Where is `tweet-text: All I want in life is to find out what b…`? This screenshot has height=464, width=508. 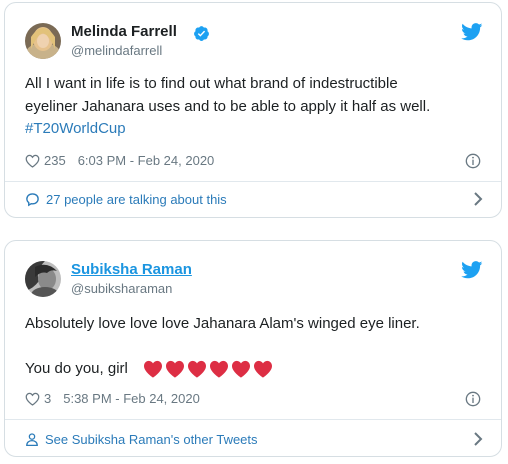 tweet-text: All I want in life is to find out what b… is located at coordinates (253, 107).